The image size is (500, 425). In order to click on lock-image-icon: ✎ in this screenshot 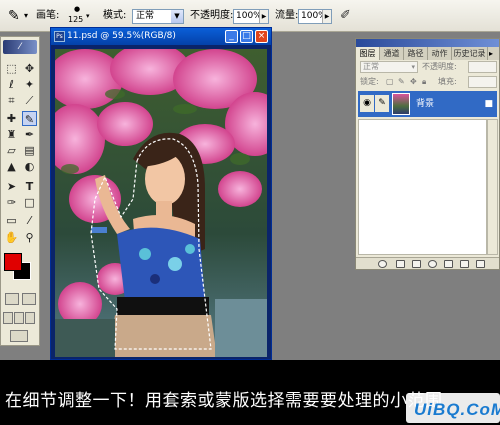, I will do `click(401, 82)`.